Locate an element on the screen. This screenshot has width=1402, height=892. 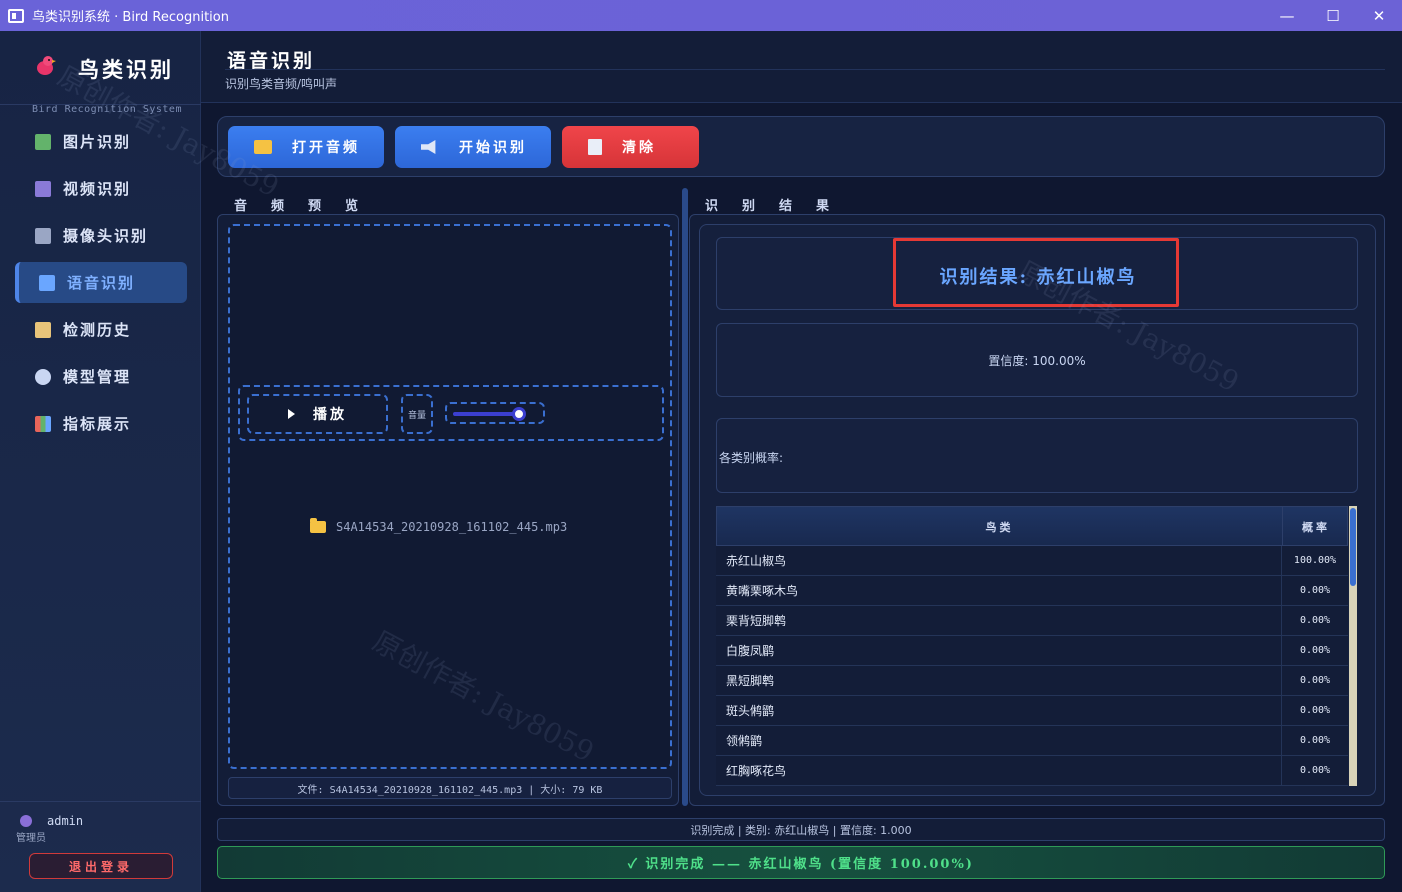
table-scrollbar is located at coordinates (1353, 646).